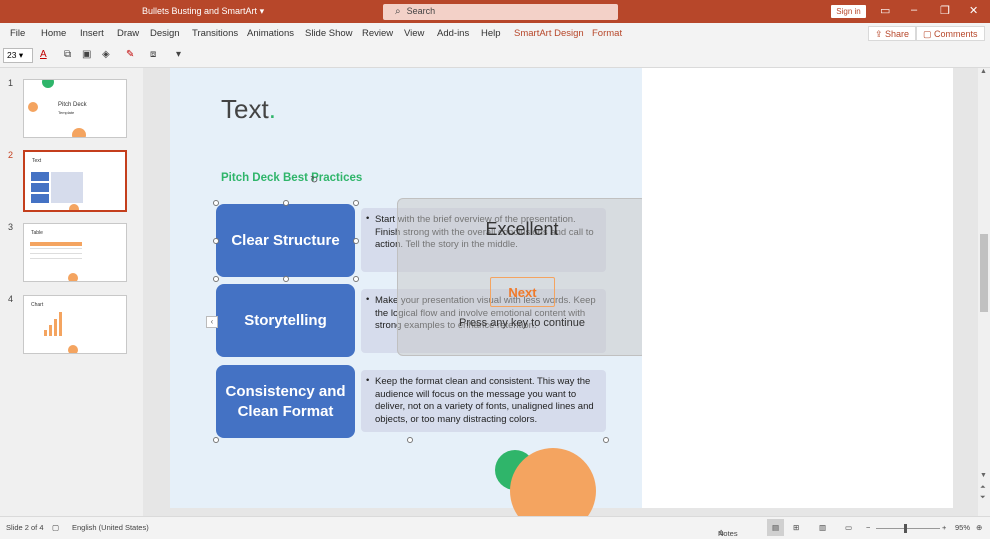  I want to click on continue-hint: Press any key to continue, so click(522, 323).